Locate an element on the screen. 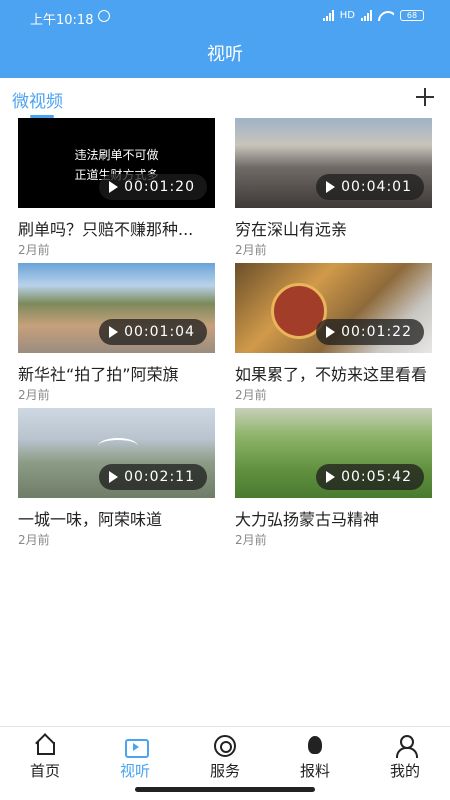  nav-item-audiovisual: 视听 is located at coordinates (135, 755).